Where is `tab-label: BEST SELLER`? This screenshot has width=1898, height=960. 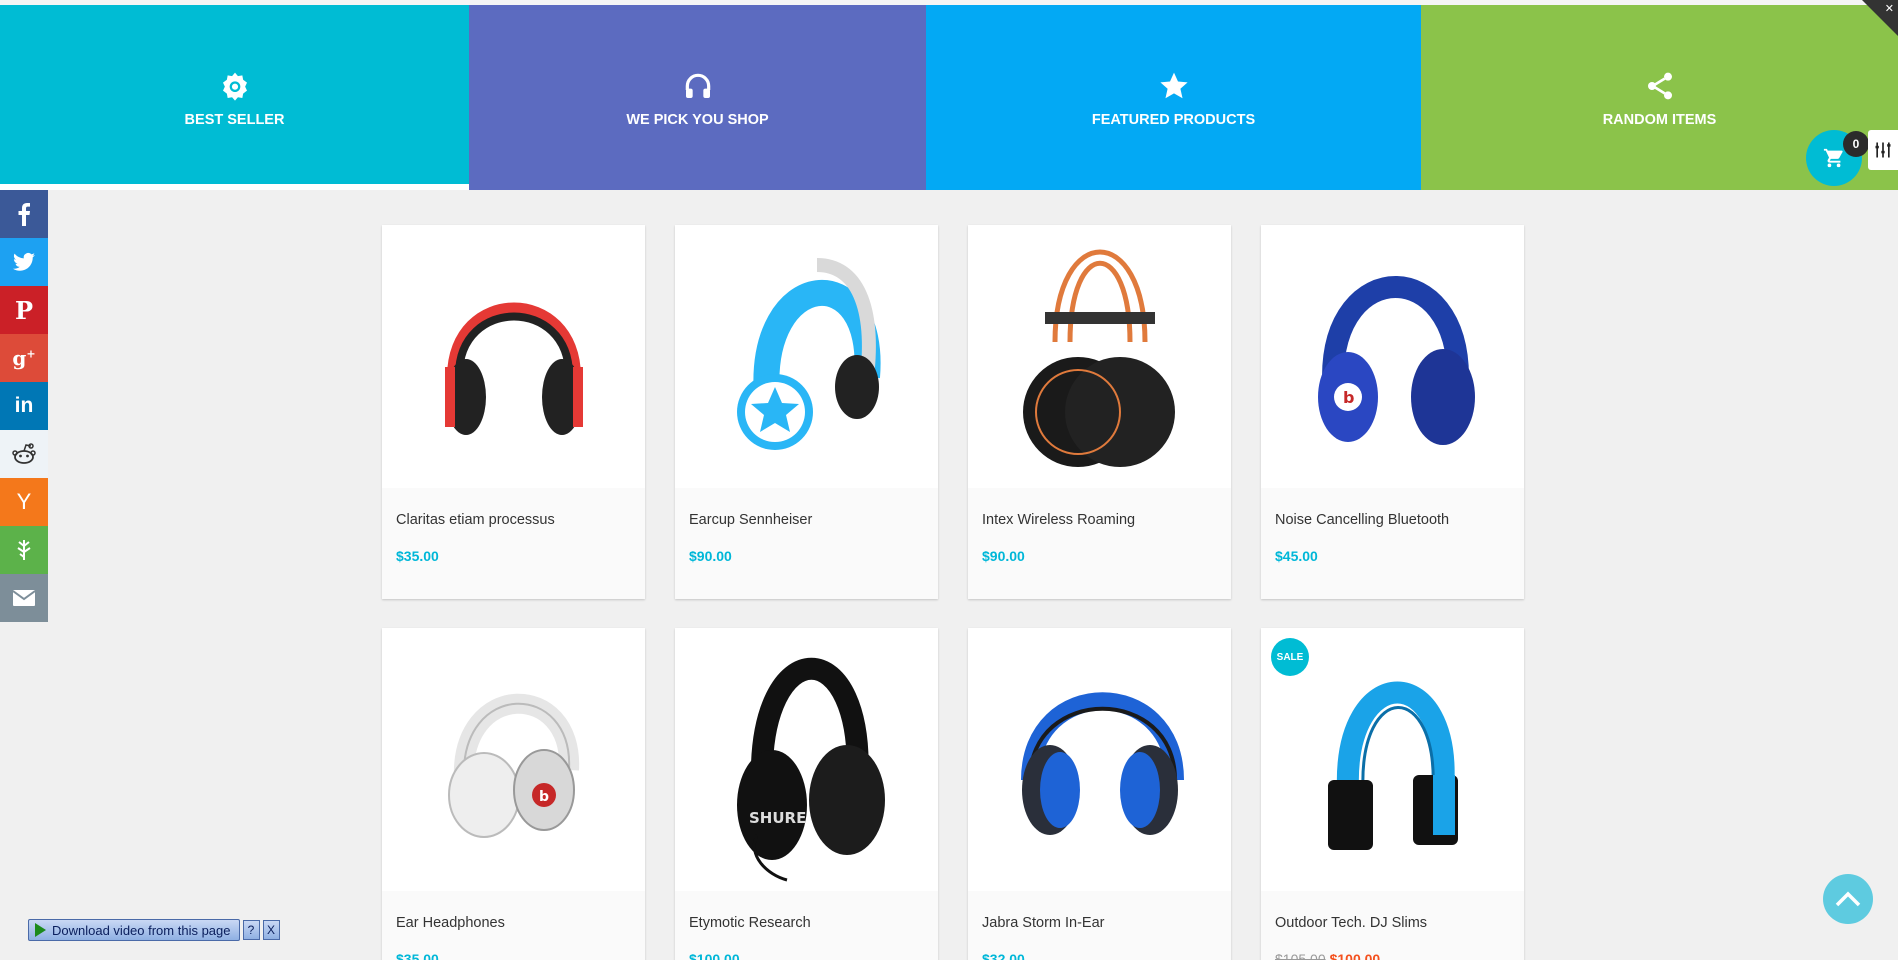 tab-label: BEST SELLER is located at coordinates (234, 119).